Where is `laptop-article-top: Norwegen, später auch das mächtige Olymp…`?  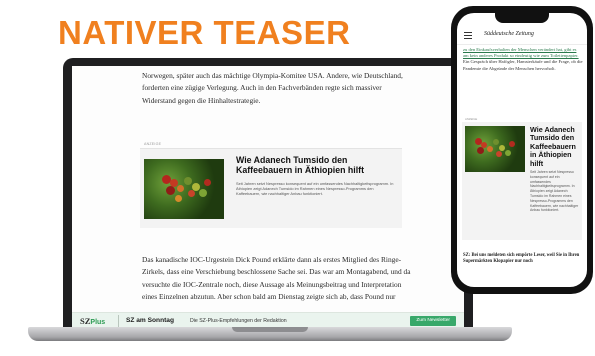 laptop-article-top: Norwegen, später auch das mächtige Olymp… is located at coordinates (277, 88).